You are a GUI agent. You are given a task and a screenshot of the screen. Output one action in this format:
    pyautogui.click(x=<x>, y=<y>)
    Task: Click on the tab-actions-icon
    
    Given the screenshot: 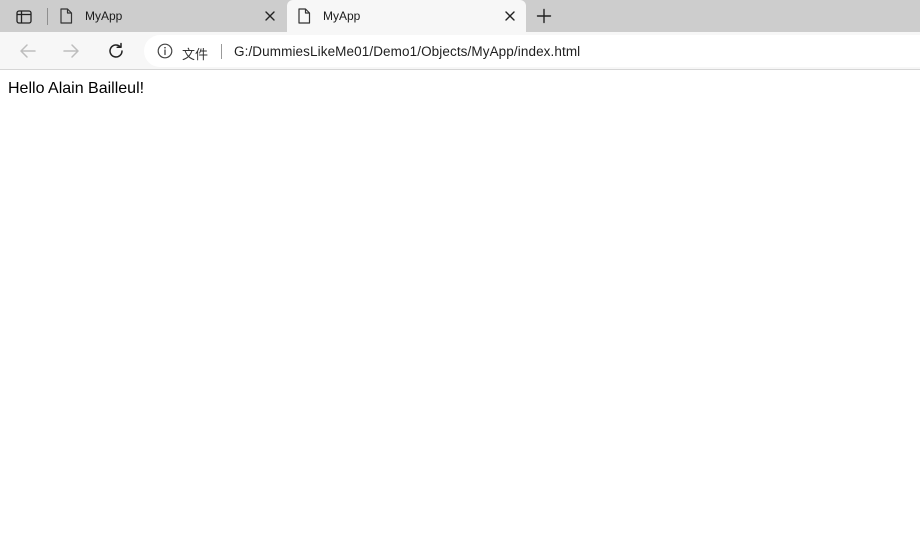 What is the action you would take?
    pyautogui.click(x=24, y=17)
    